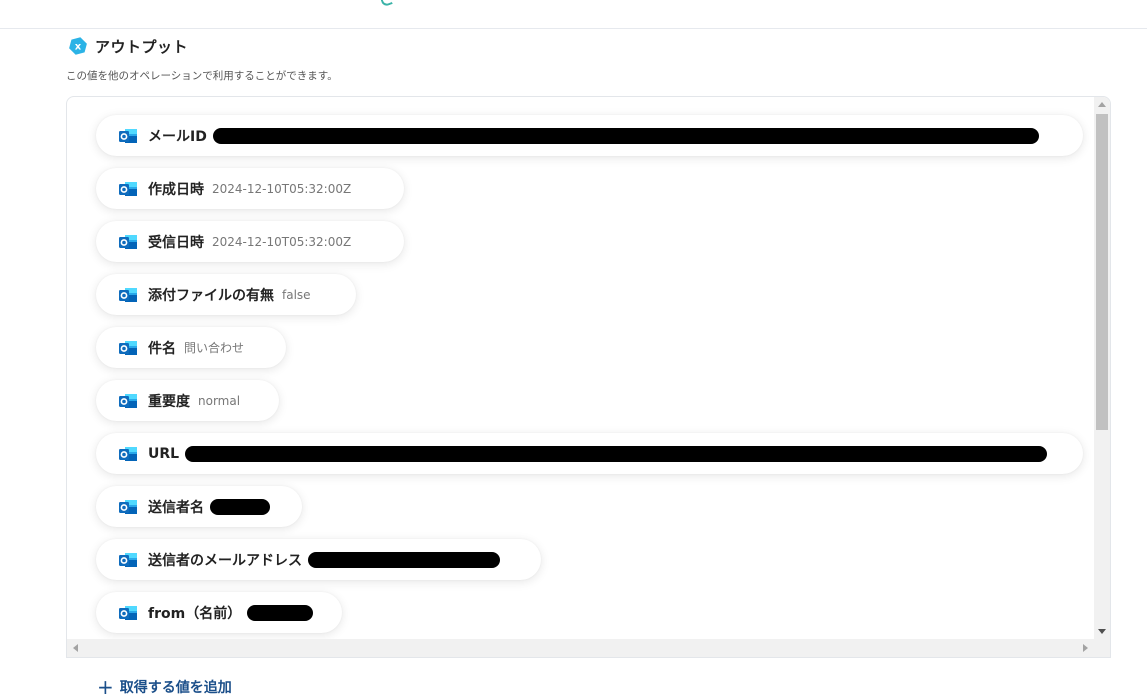 The image size is (1147, 699). I want to click on output-item: 受信日時 2024-12-10T05:32:00Z, so click(250, 241).